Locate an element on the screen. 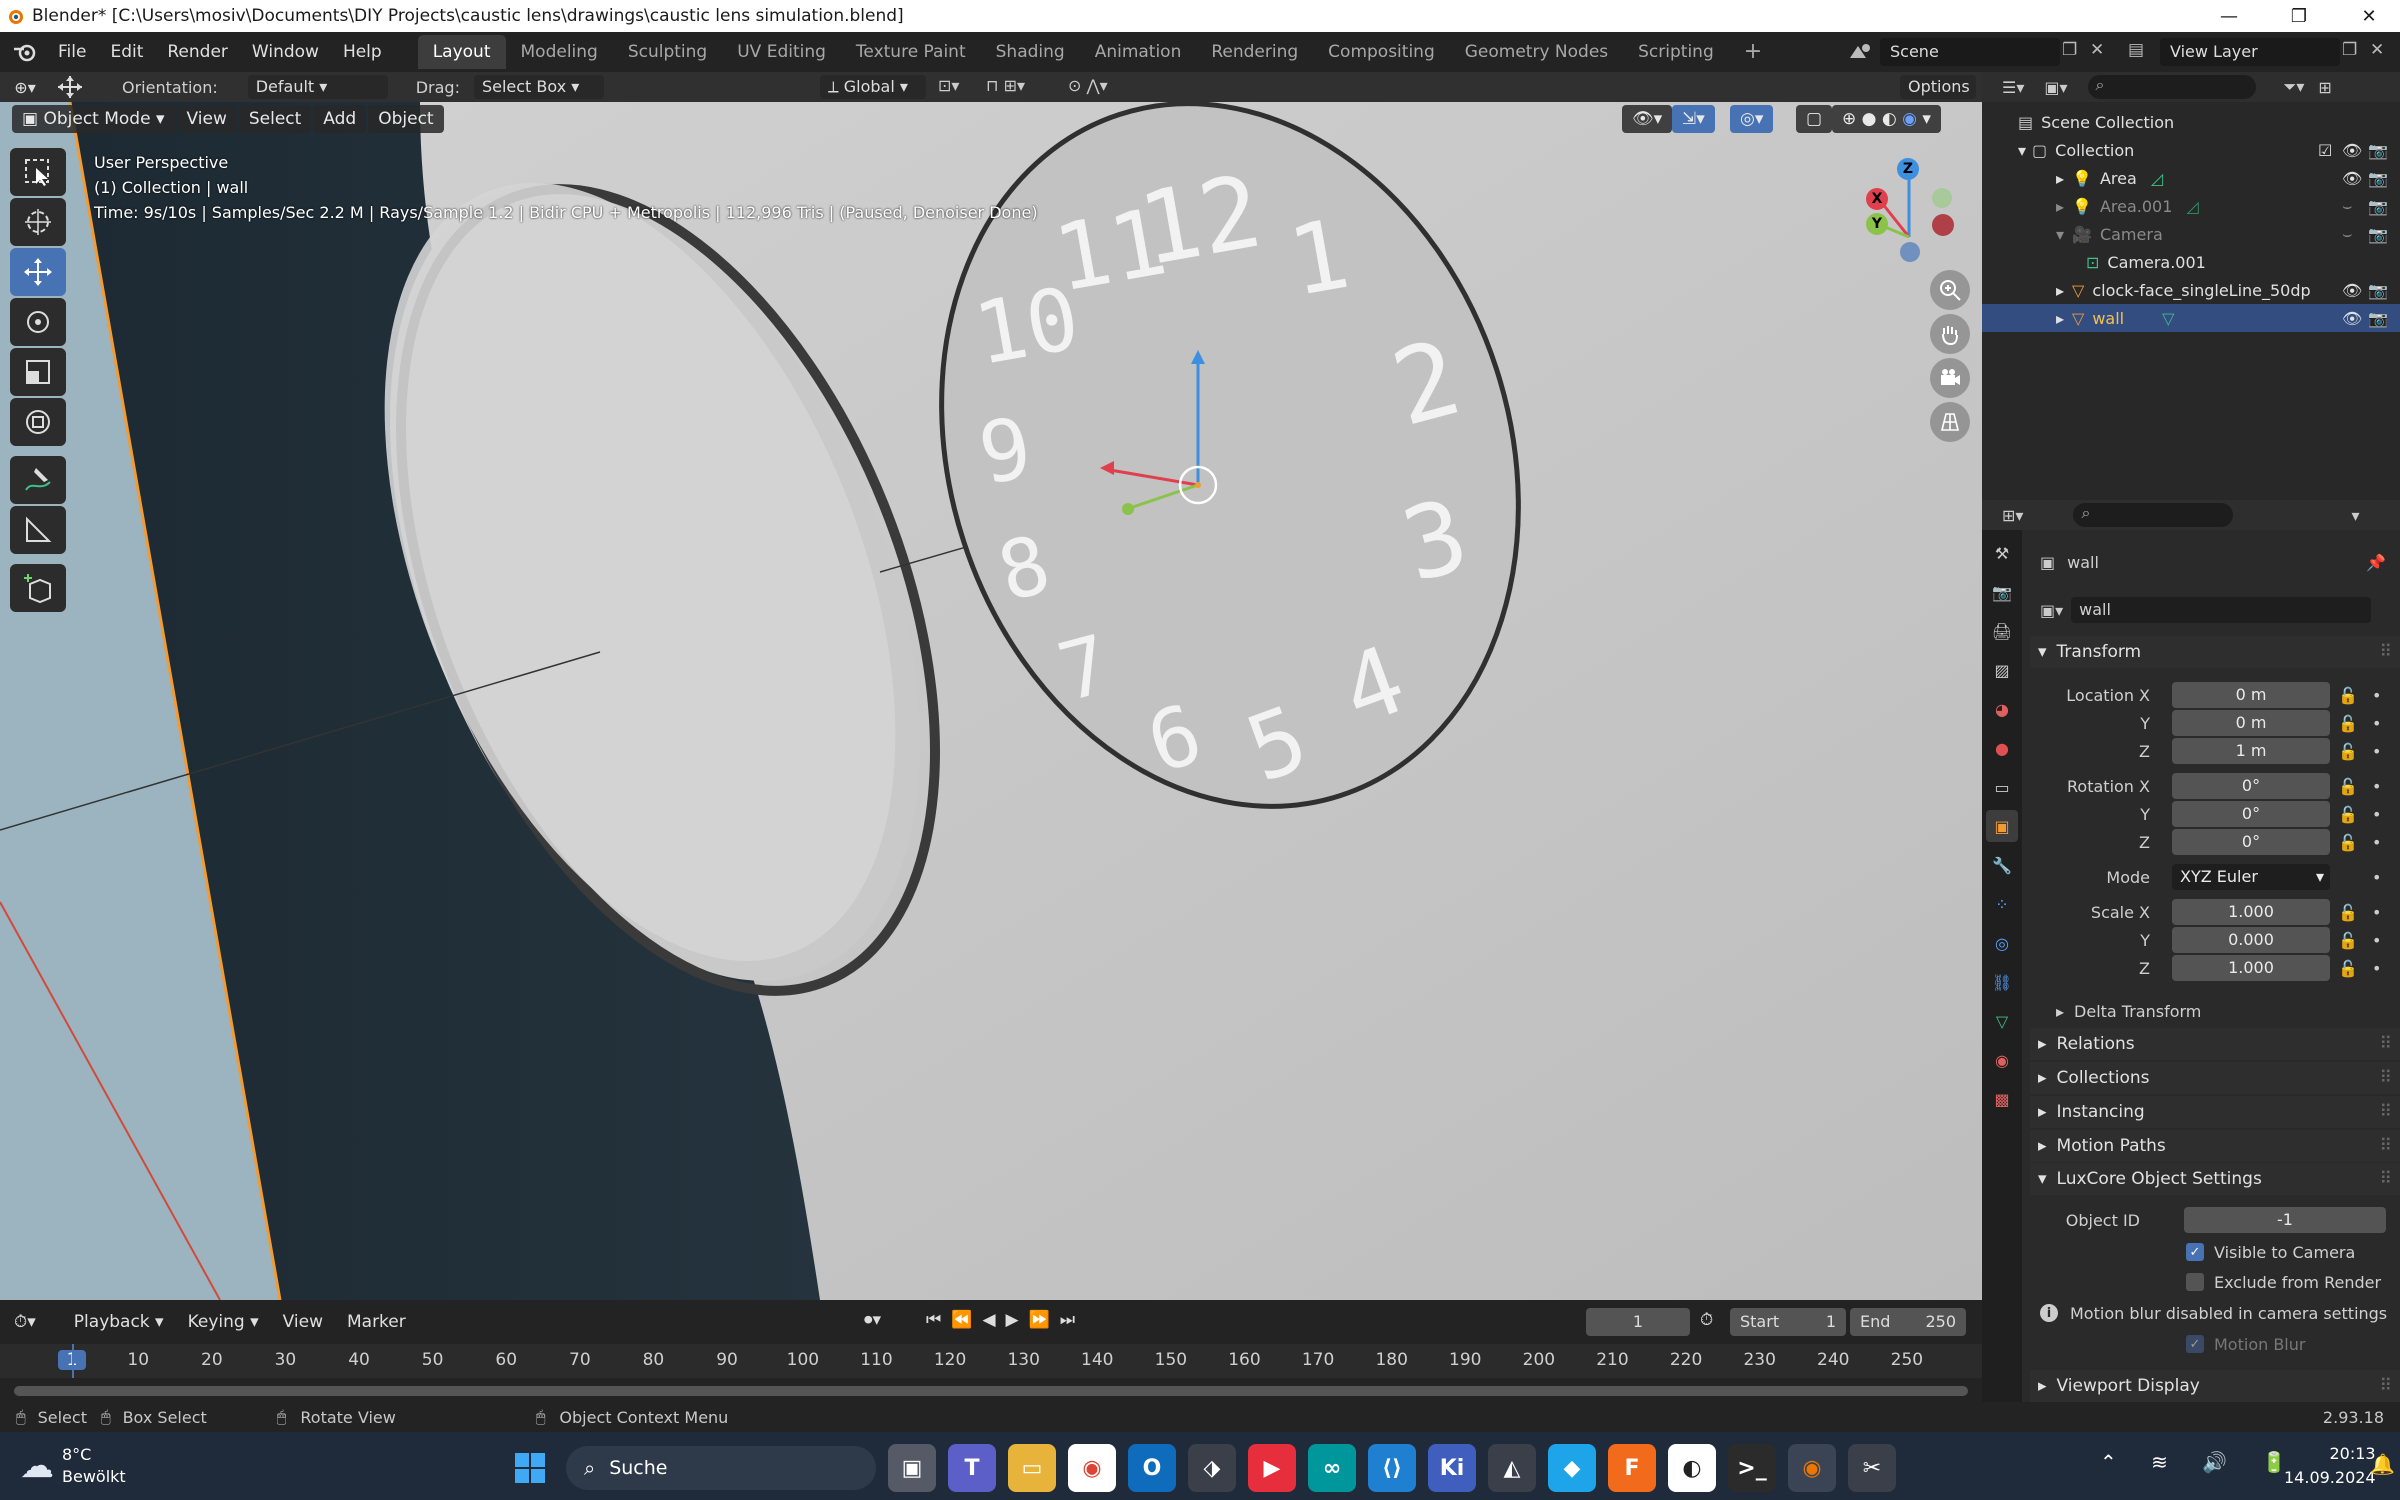 The height and width of the screenshot is (1500, 2400). particles-tab-icon: ⁘ is located at coordinates (2002, 904).